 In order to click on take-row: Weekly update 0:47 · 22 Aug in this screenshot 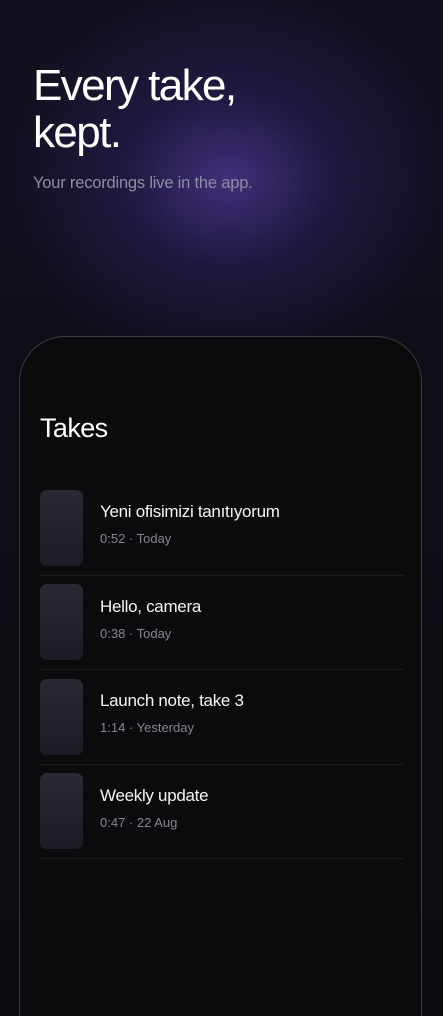, I will do `click(222, 812)`.